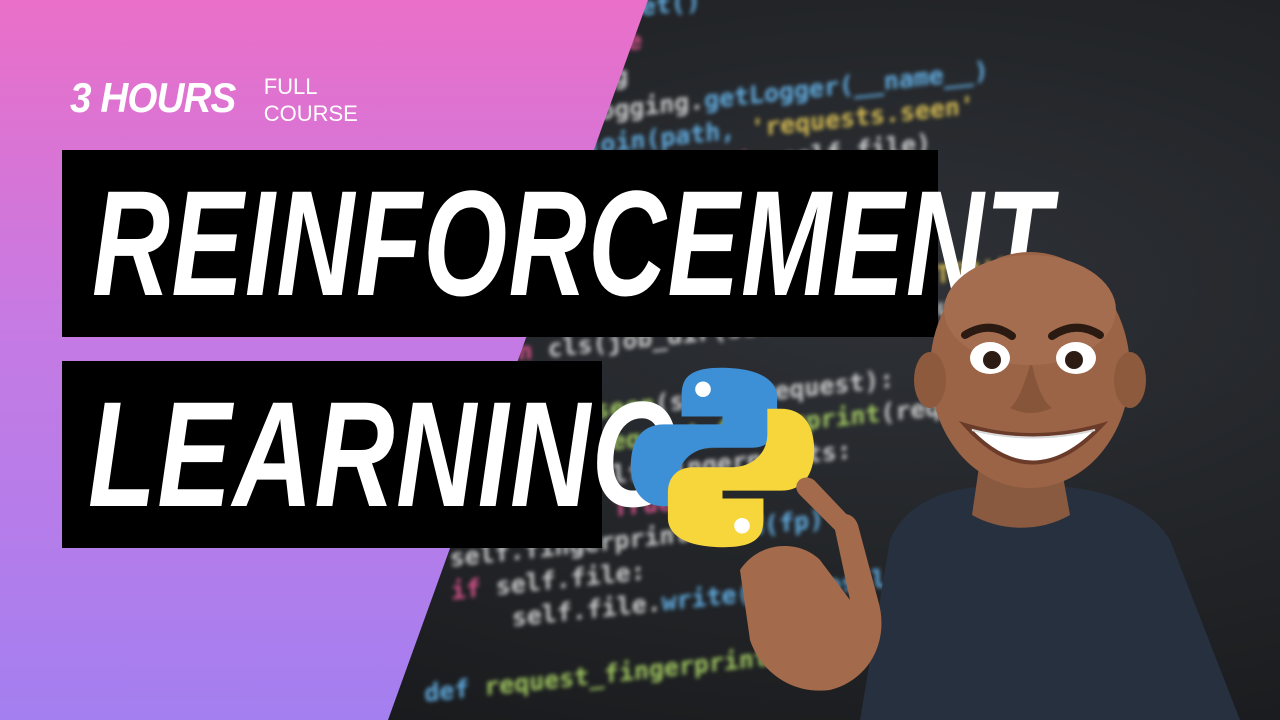 The image size is (1280, 720). I want to click on title-text-2: LEARNING, so click(384, 454).